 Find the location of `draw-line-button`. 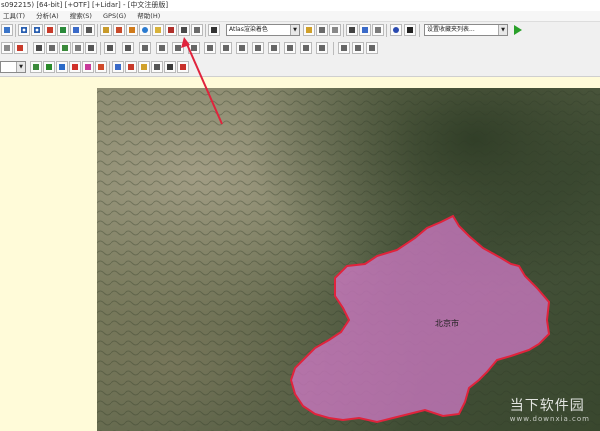

draw-line-button is located at coordinates (106, 30).